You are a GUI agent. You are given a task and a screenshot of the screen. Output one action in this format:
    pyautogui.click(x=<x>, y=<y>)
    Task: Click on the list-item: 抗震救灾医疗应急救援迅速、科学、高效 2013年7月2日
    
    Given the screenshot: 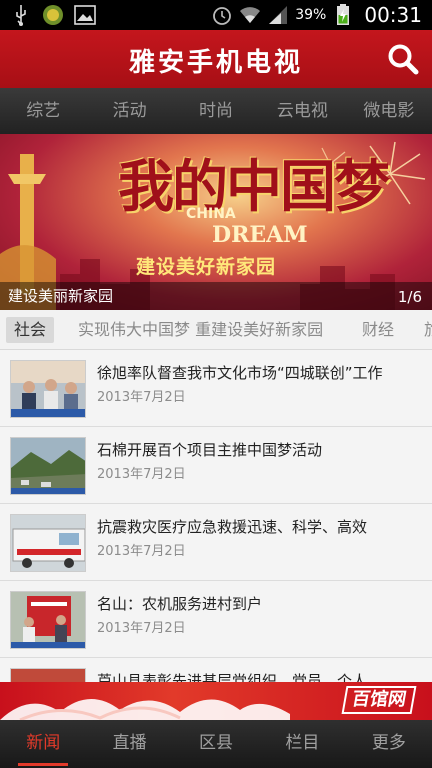 What is the action you would take?
    pyautogui.click(x=216, y=542)
    